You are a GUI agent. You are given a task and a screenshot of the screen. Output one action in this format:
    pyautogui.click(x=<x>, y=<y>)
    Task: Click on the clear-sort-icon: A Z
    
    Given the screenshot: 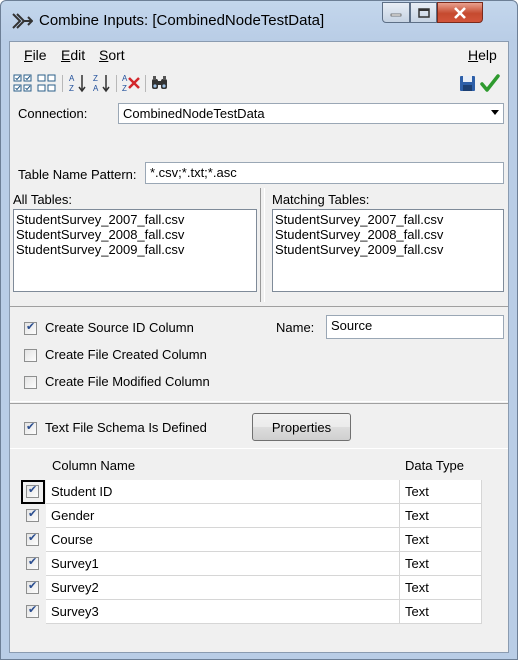 What is the action you would take?
    pyautogui.click(x=131, y=83)
    